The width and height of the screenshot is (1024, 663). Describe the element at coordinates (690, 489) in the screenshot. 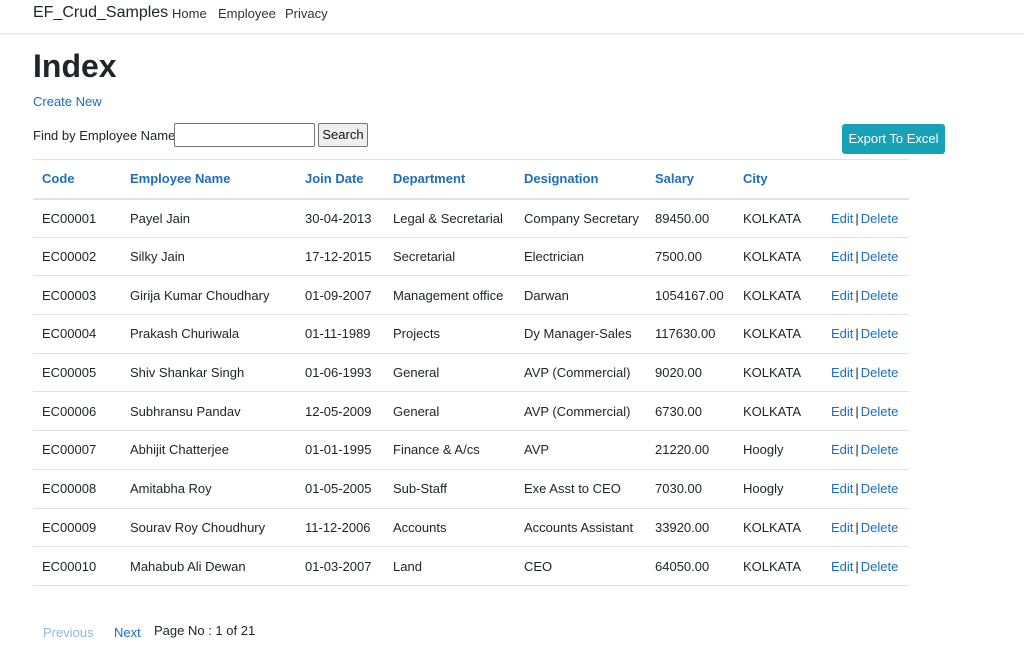

I see `cell-salary: 7030.00` at that location.